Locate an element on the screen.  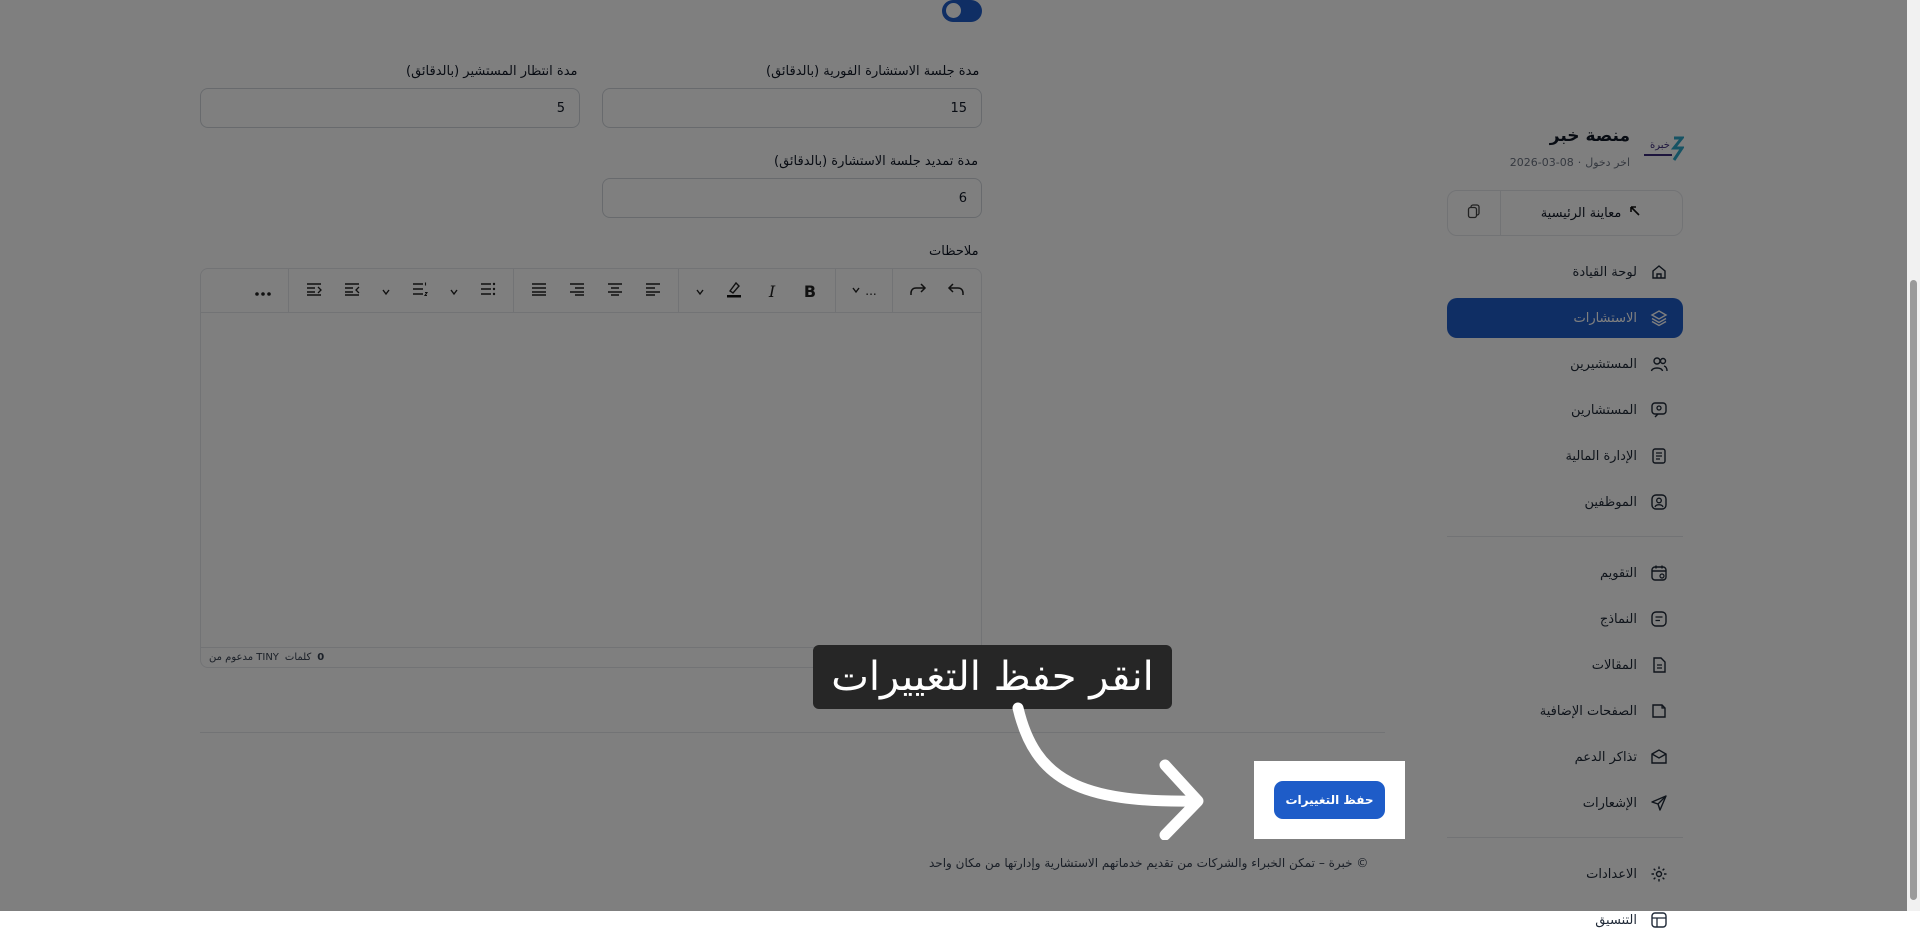
more-icon is located at coordinates (263, 291).